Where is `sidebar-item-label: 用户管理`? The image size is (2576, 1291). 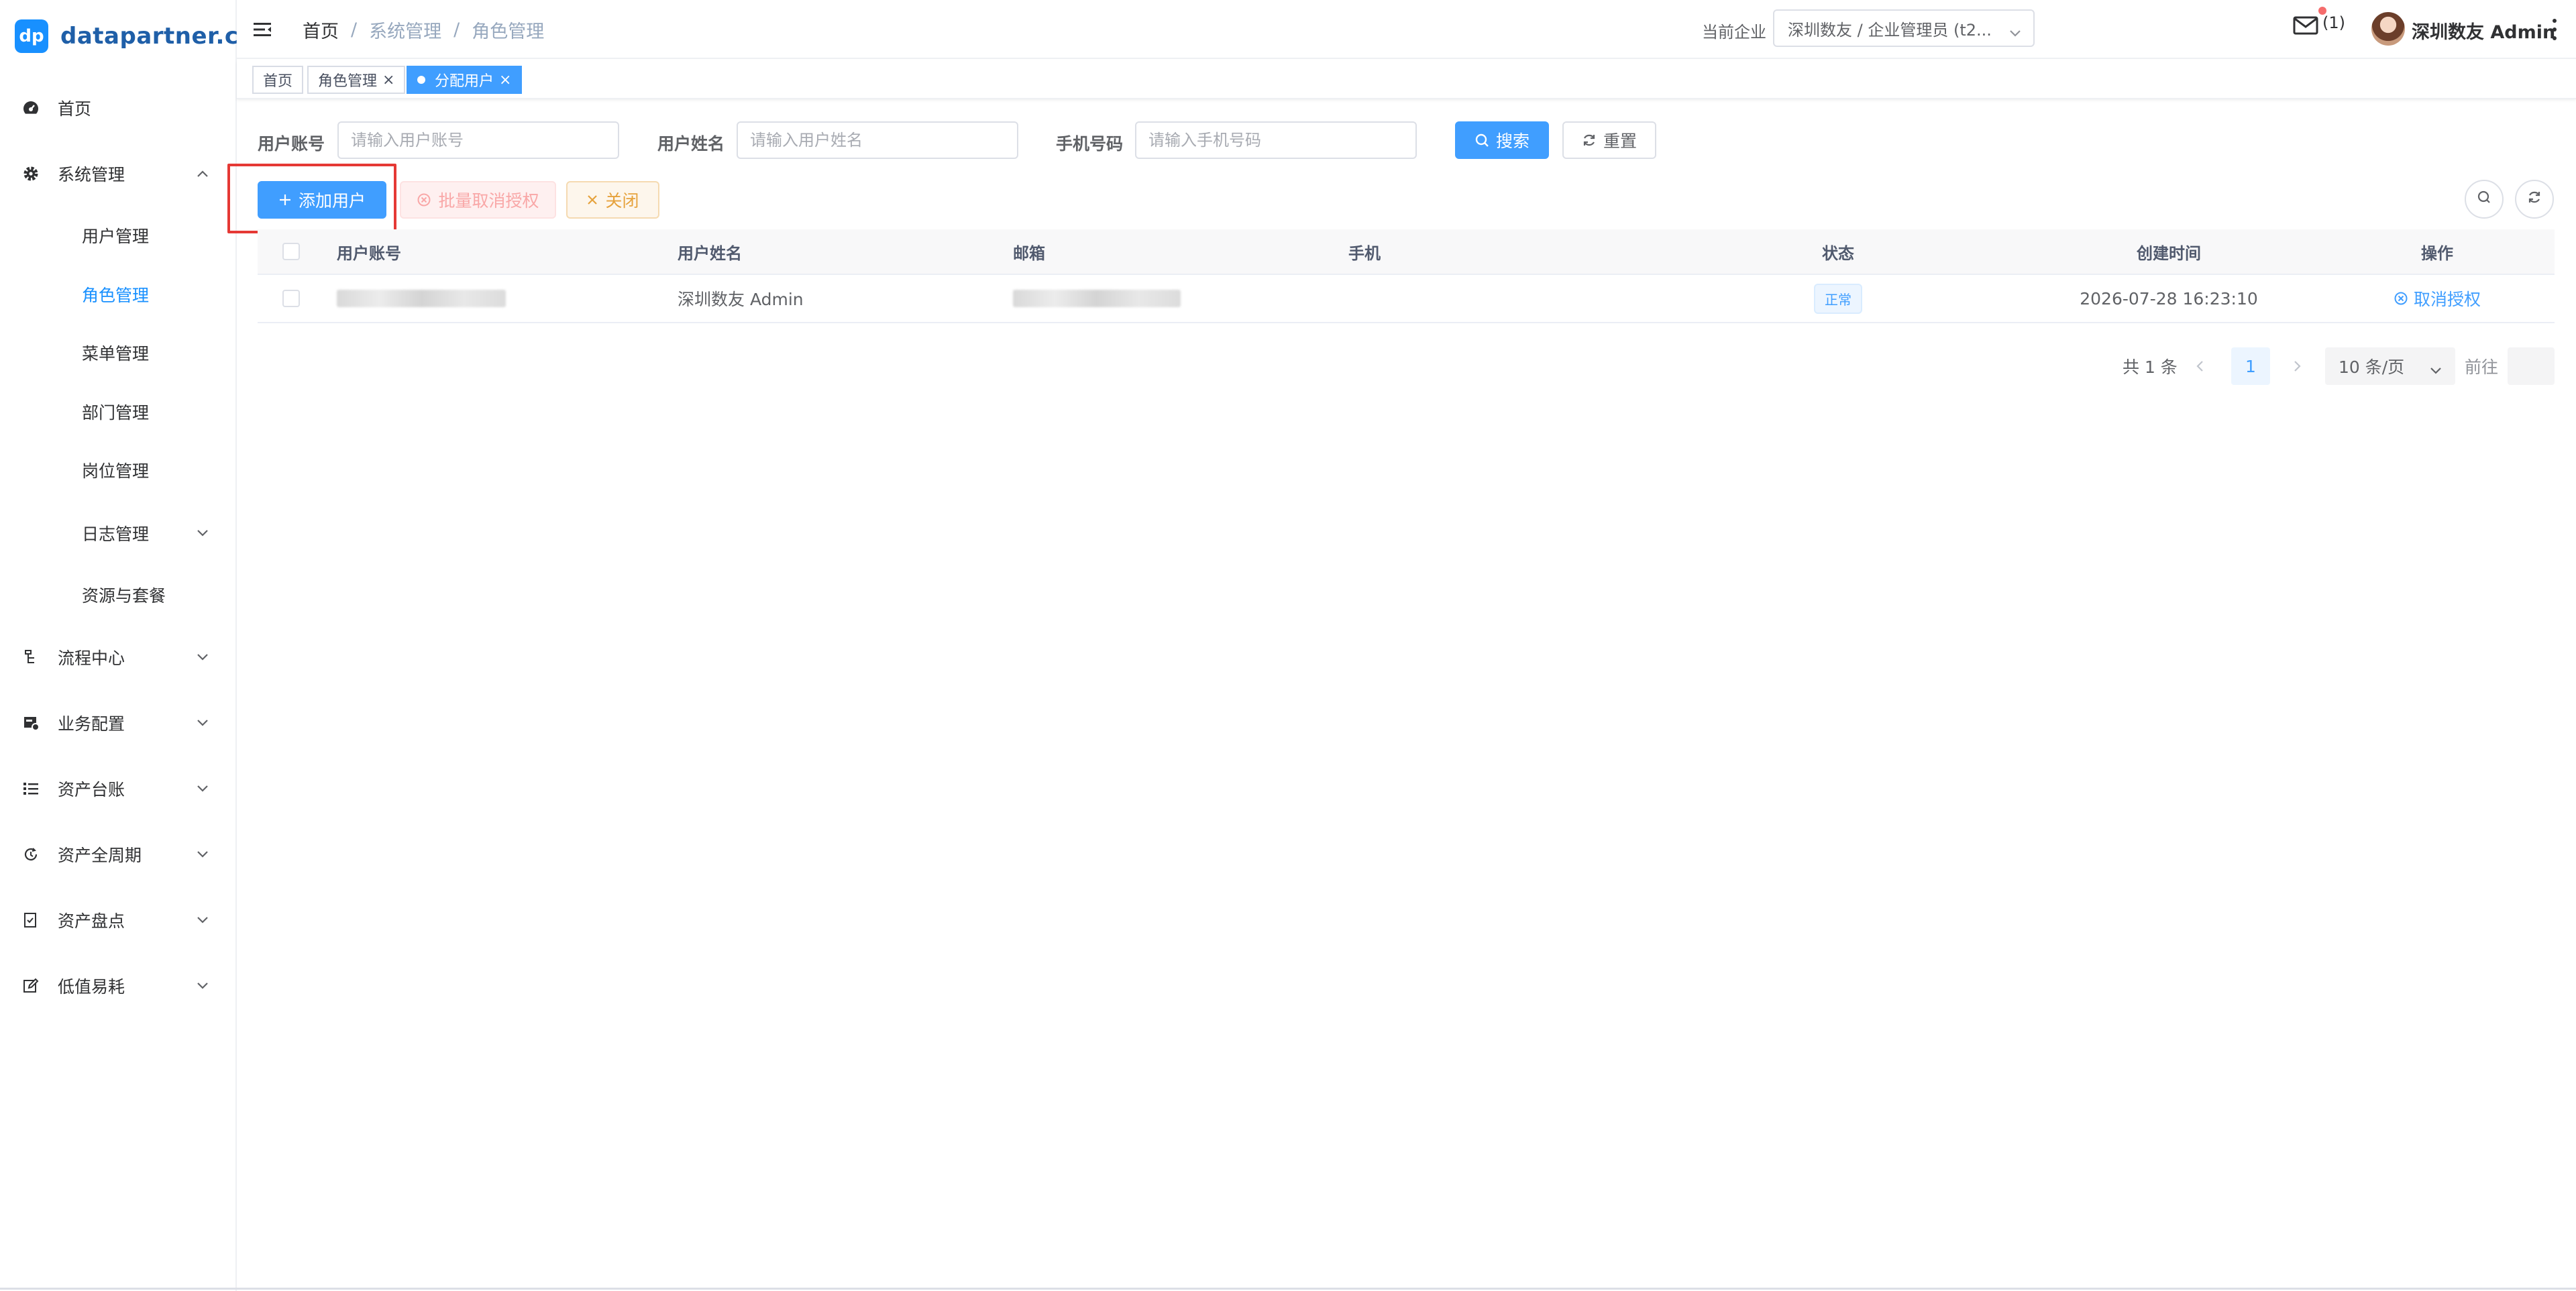 sidebar-item-label: 用户管理 is located at coordinates (116, 236).